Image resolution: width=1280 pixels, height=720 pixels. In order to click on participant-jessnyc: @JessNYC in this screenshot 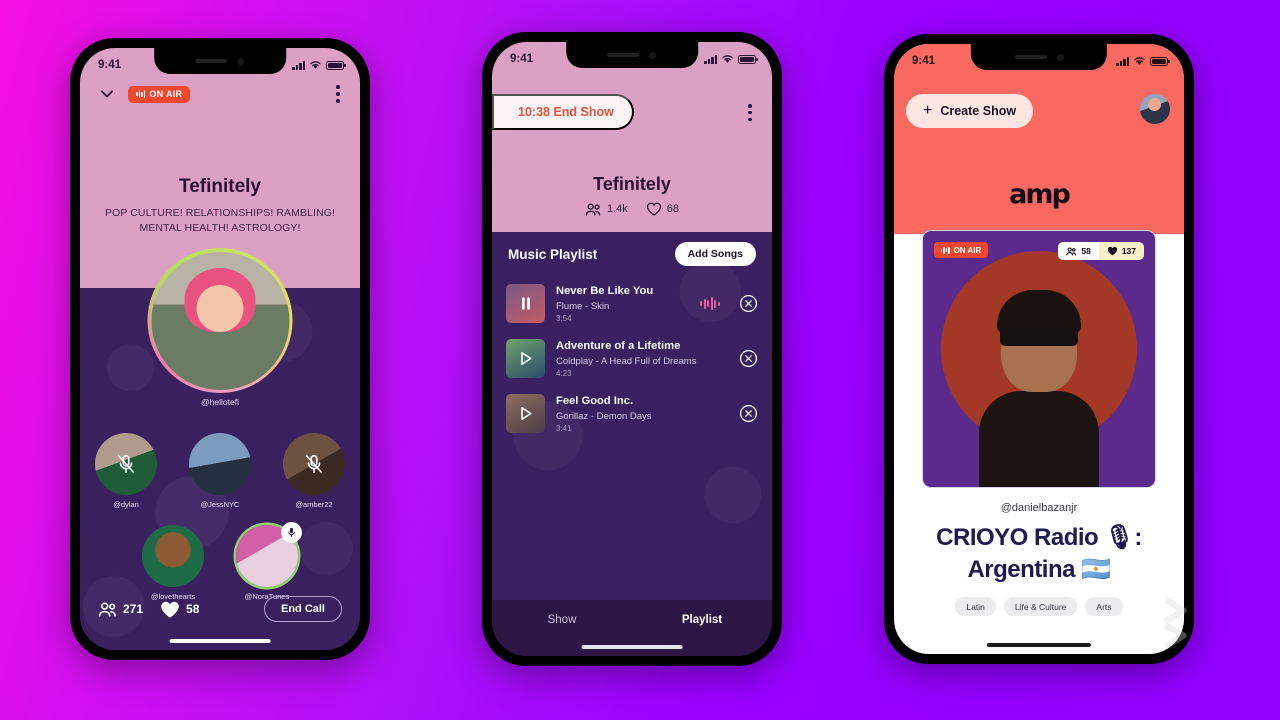, I will do `click(220, 471)`.